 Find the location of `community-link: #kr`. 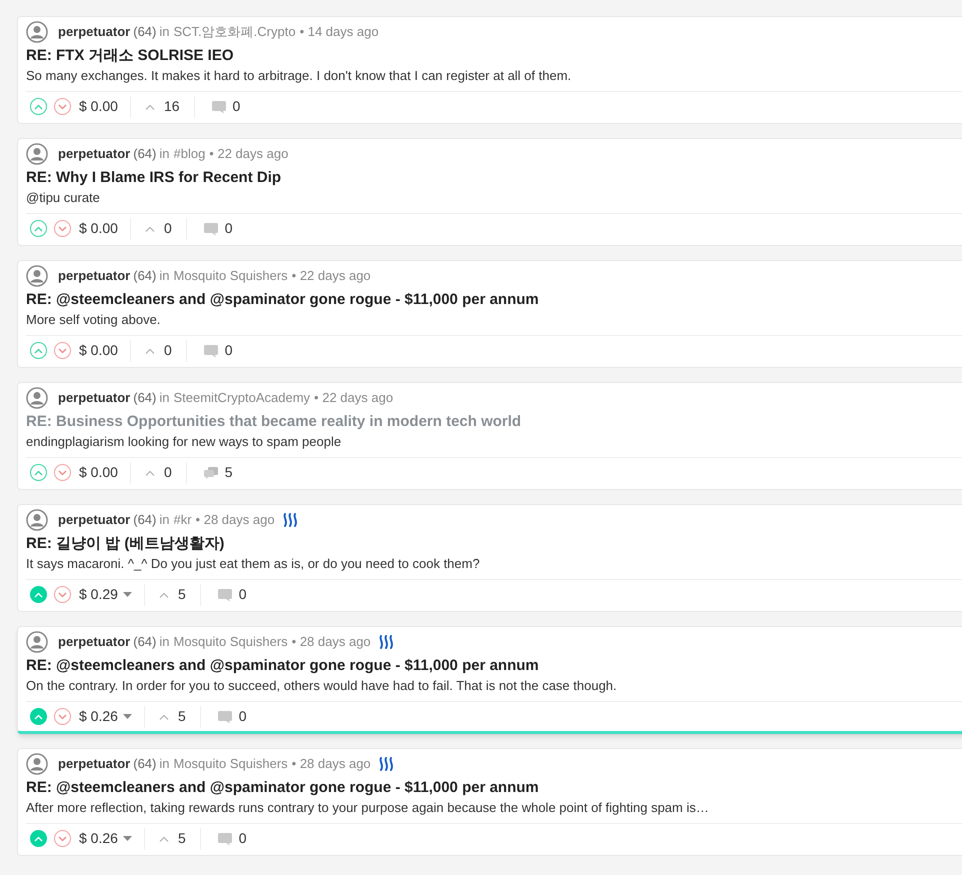

community-link: #kr is located at coordinates (182, 520).